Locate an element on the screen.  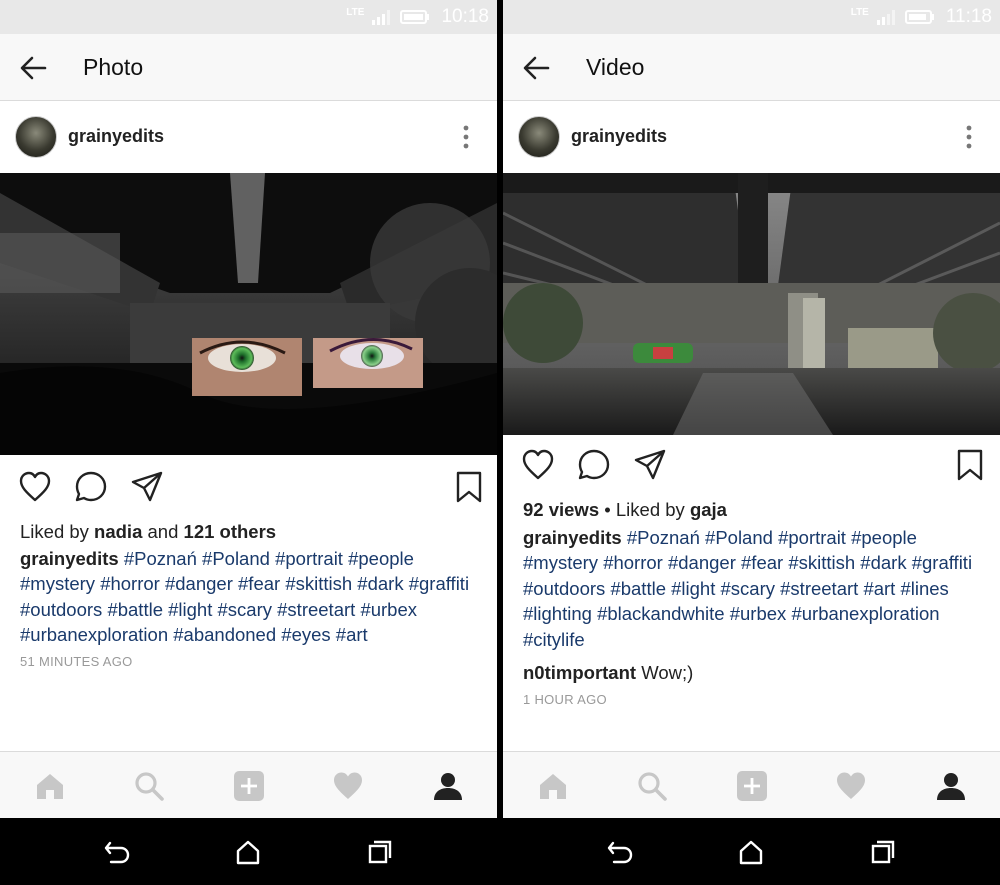
post-header: grainyedits is located at coordinates (751, 136).